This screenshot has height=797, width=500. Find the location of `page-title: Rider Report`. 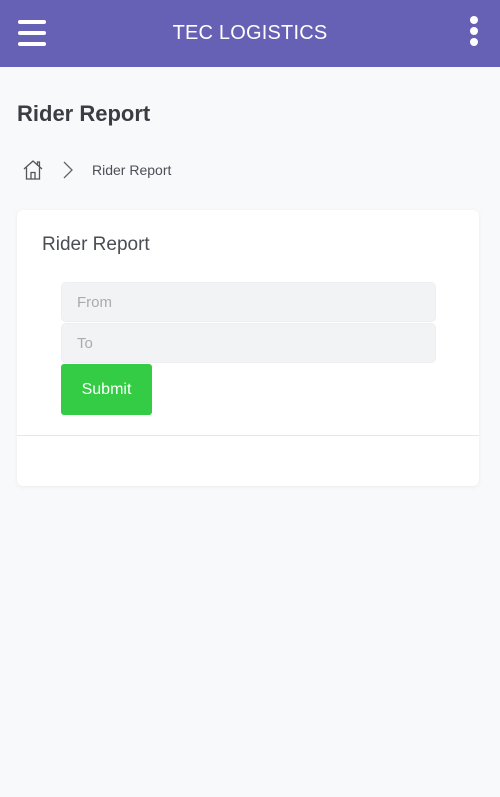

page-title: Rider Report is located at coordinates (84, 113).